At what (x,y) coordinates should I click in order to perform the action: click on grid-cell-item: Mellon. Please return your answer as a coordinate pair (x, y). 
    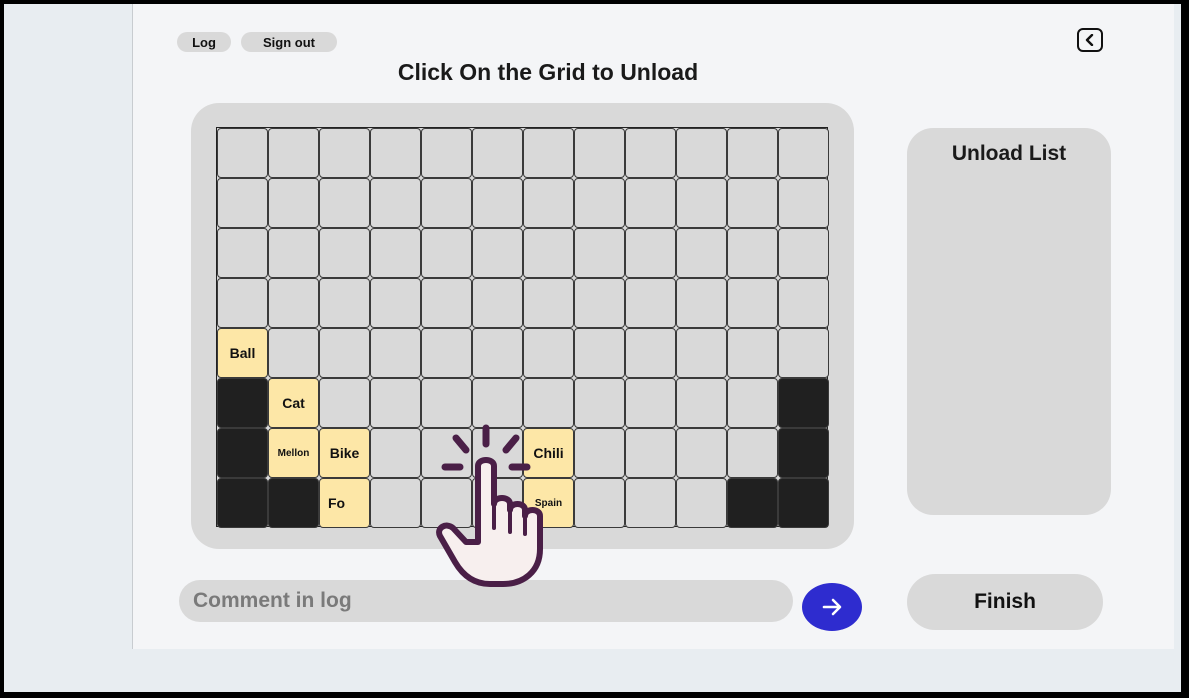
    Looking at the image, I should click on (293, 453).